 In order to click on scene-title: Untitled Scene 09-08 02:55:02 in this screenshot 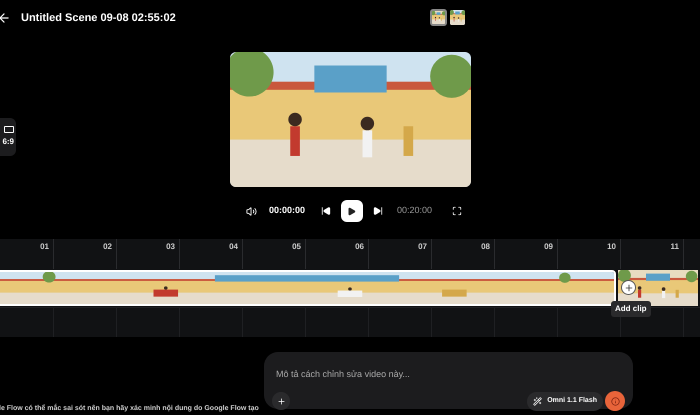, I will do `click(98, 18)`.